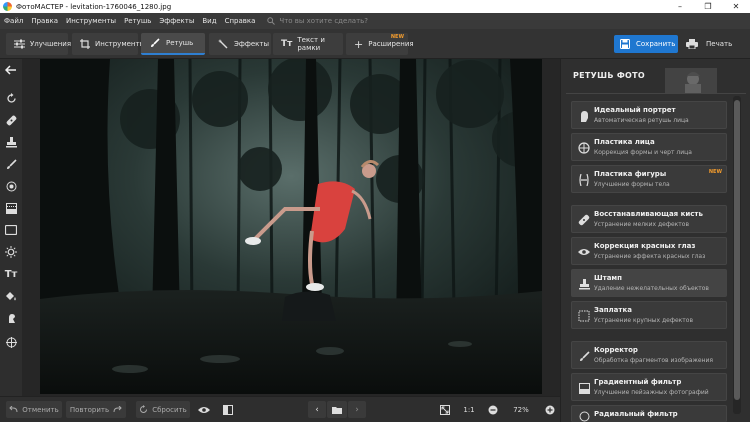 The width and height of the screenshot is (750, 422). I want to click on target-icon, so click(11, 186).